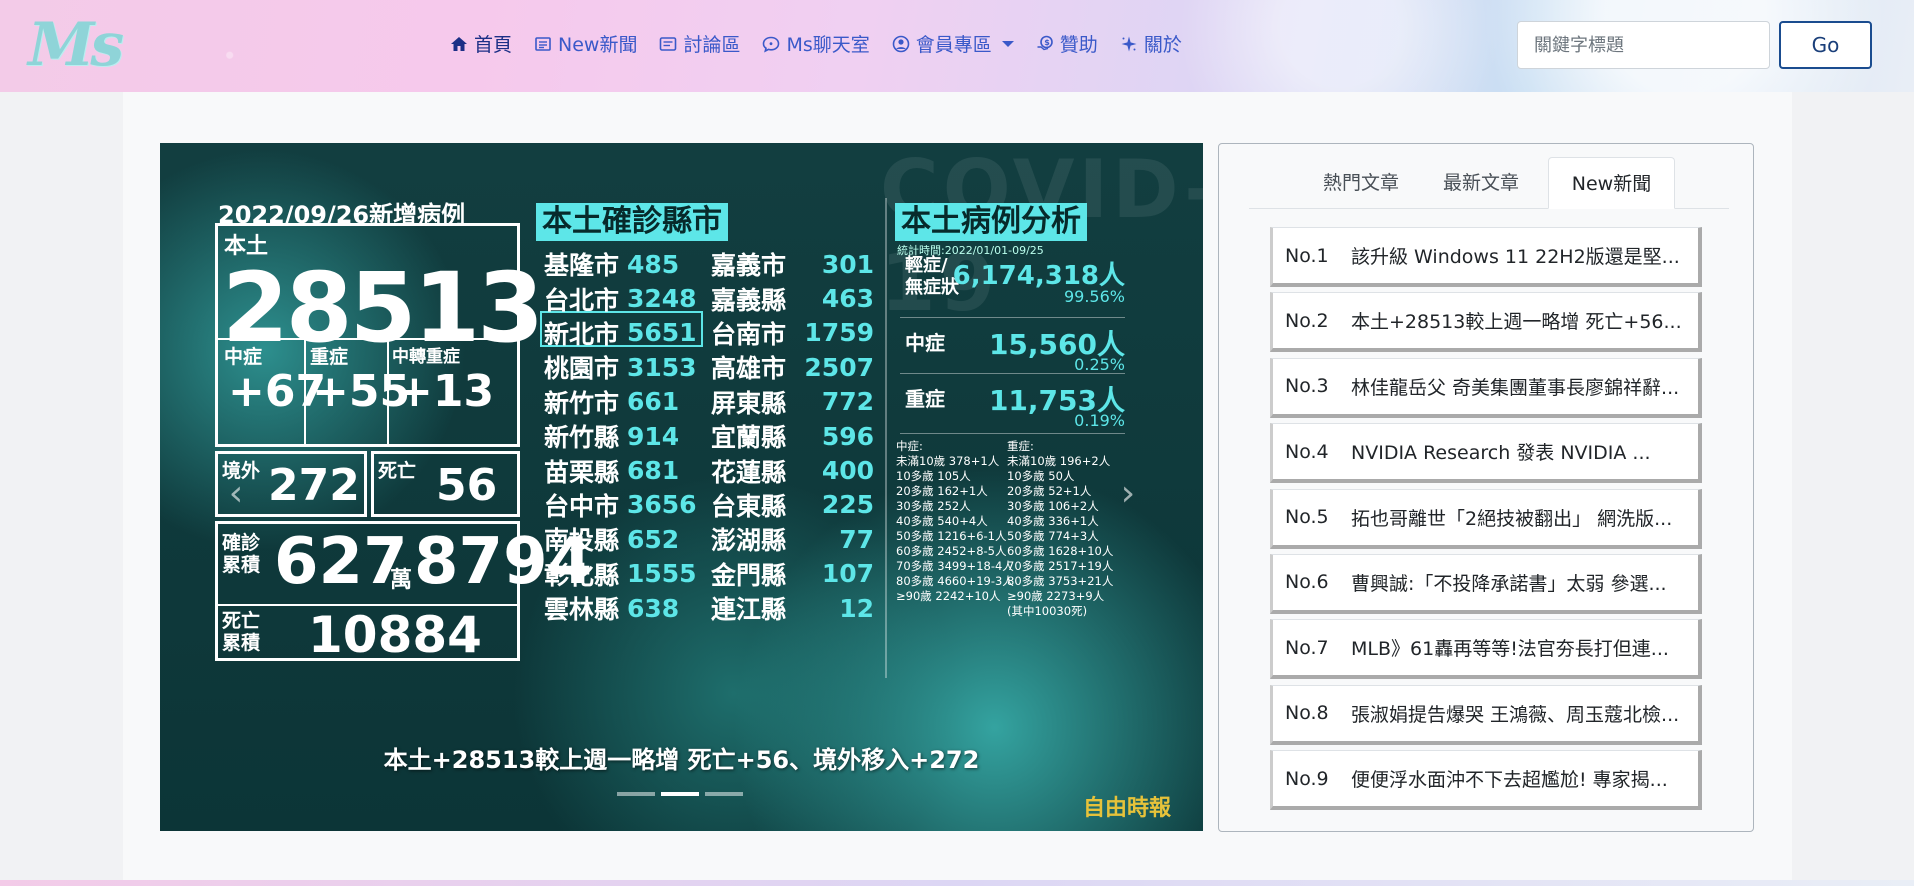 Image resolution: width=1914 pixels, height=886 pixels. Describe the element at coordinates (241, 632) in the screenshot. I see `cumulative-death-label: 死亡 累積` at that location.